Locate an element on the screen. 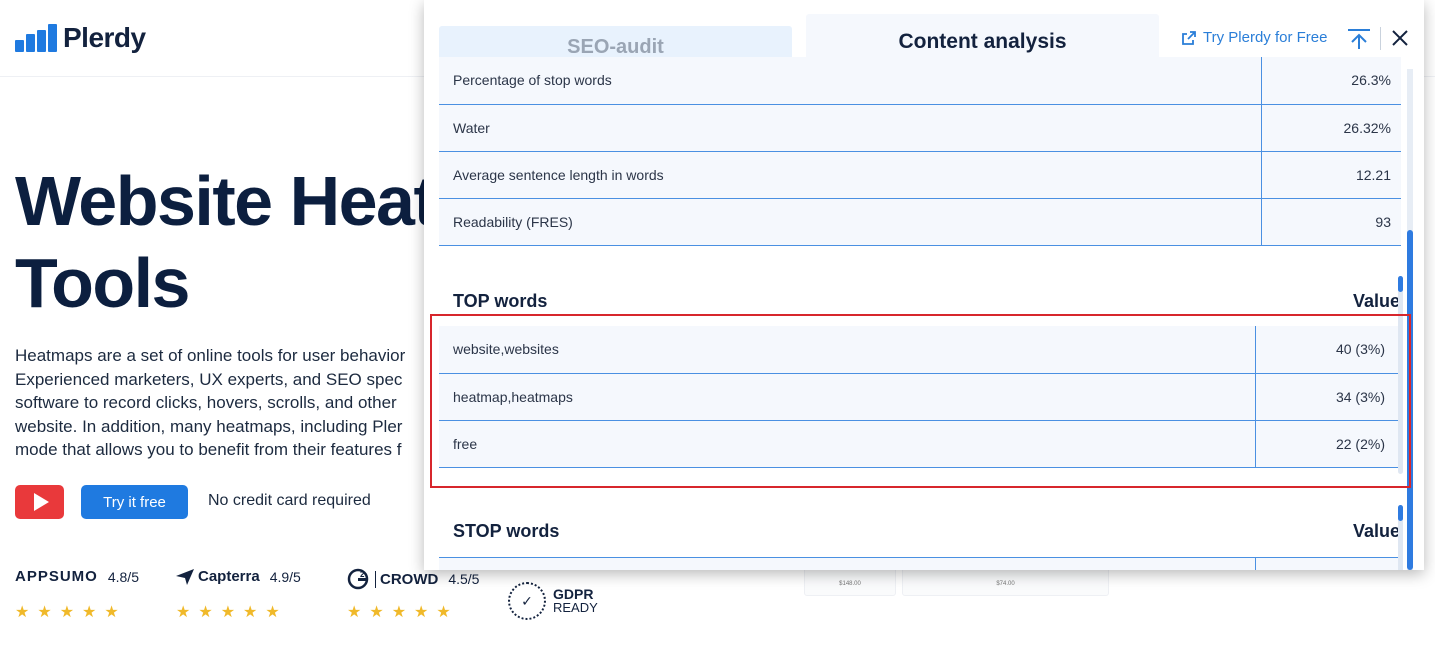 The height and width of the screenshot is (671, 1435). close-icon is located at coordinates (1400, 38).